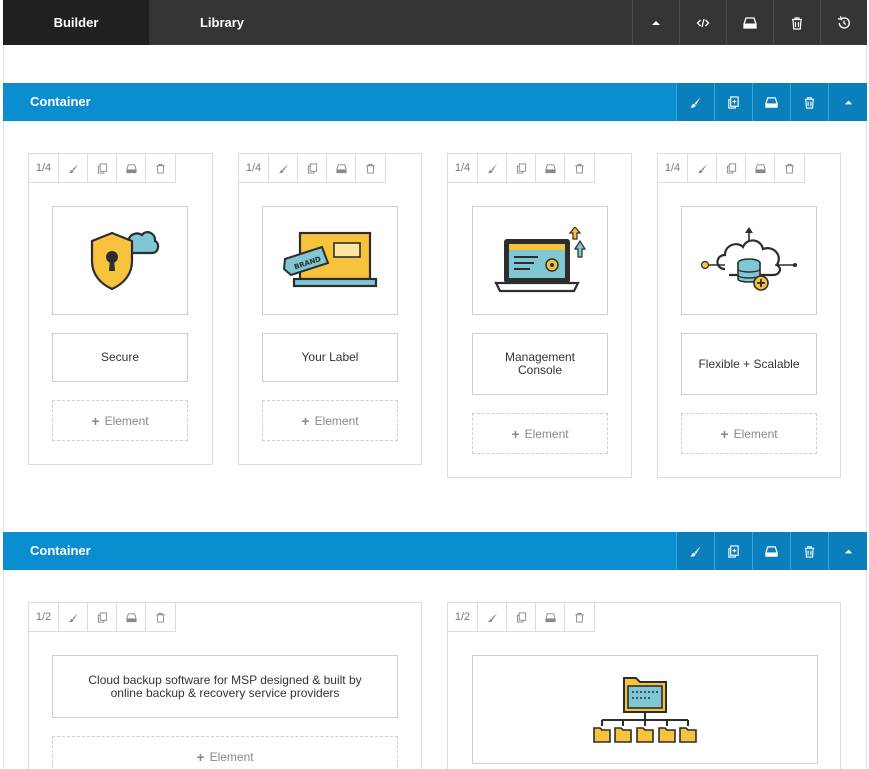  Describe the element at coordinates (435, 22) in the screenshot. I see `builder-toolbar: Builder Library` at that location.